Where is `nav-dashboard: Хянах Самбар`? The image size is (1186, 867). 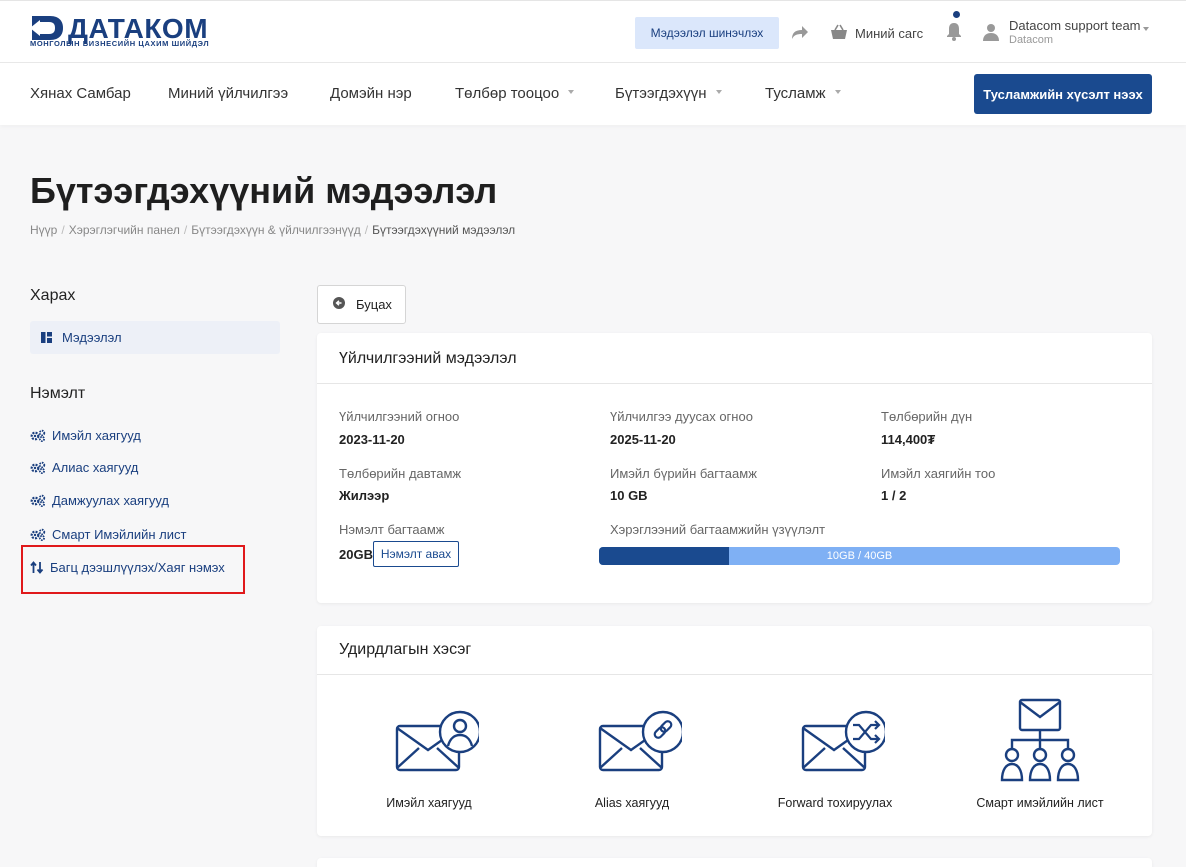 nav-dashboard: Хянах Самбар is located at coordinates (80, 93).